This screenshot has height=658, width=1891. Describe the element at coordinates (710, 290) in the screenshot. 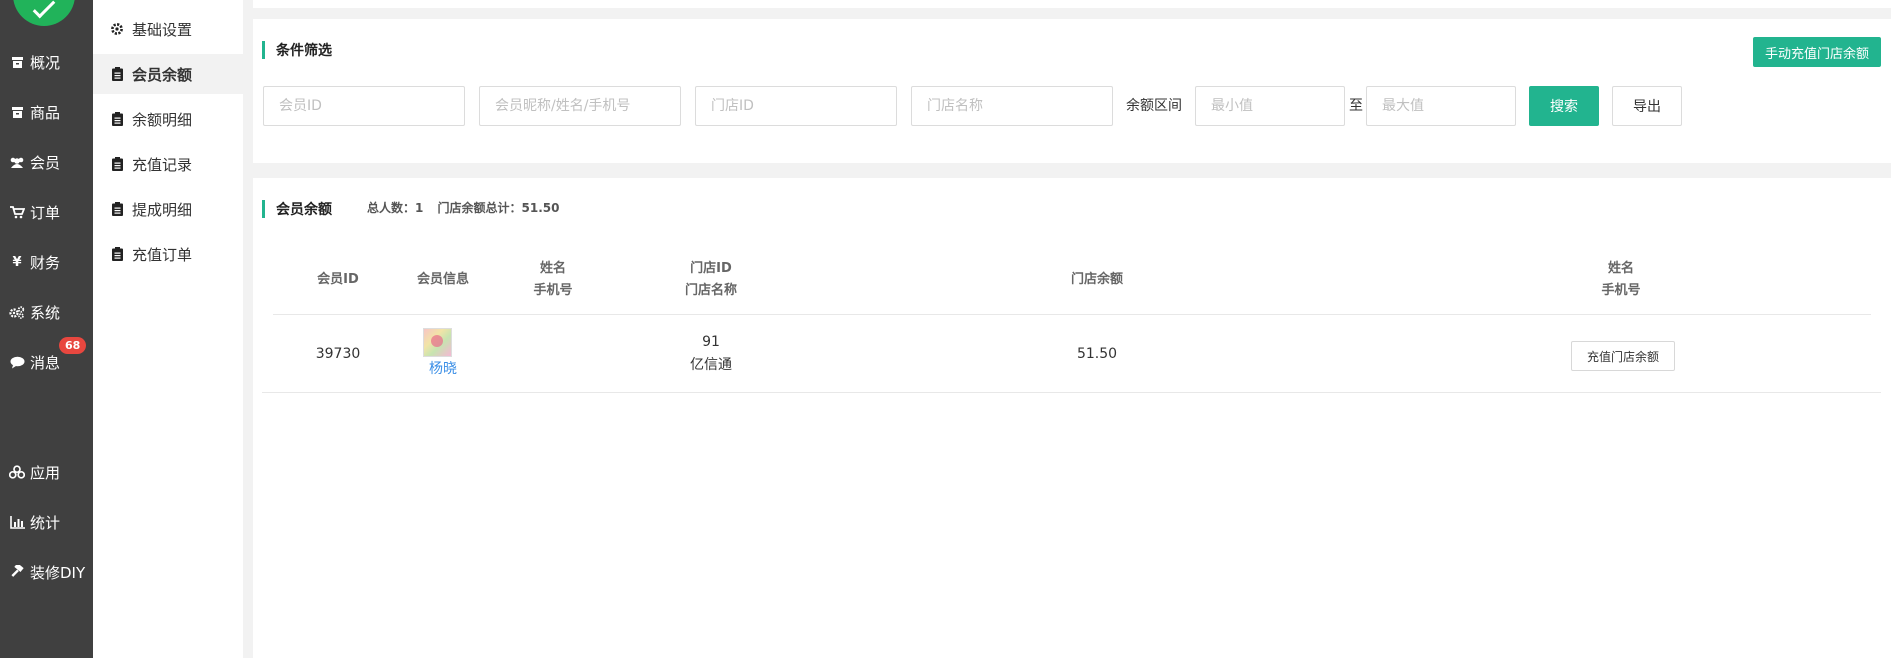

I see `header-store-name: 门店名称` at that location.